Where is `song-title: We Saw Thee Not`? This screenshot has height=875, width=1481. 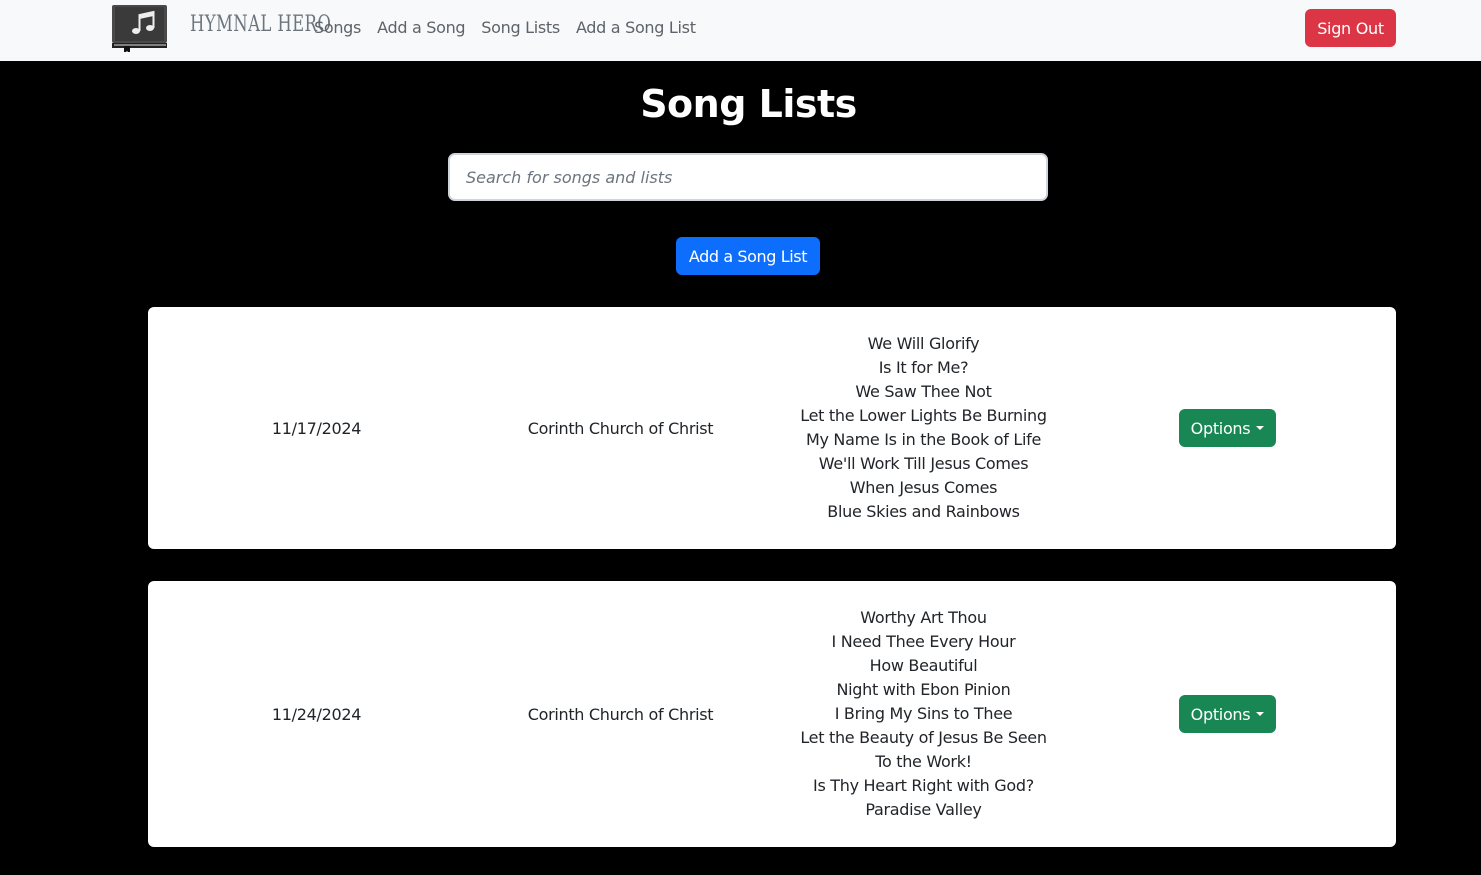
song-title: We Saw Thee Not is located at coordinates (923, 391).